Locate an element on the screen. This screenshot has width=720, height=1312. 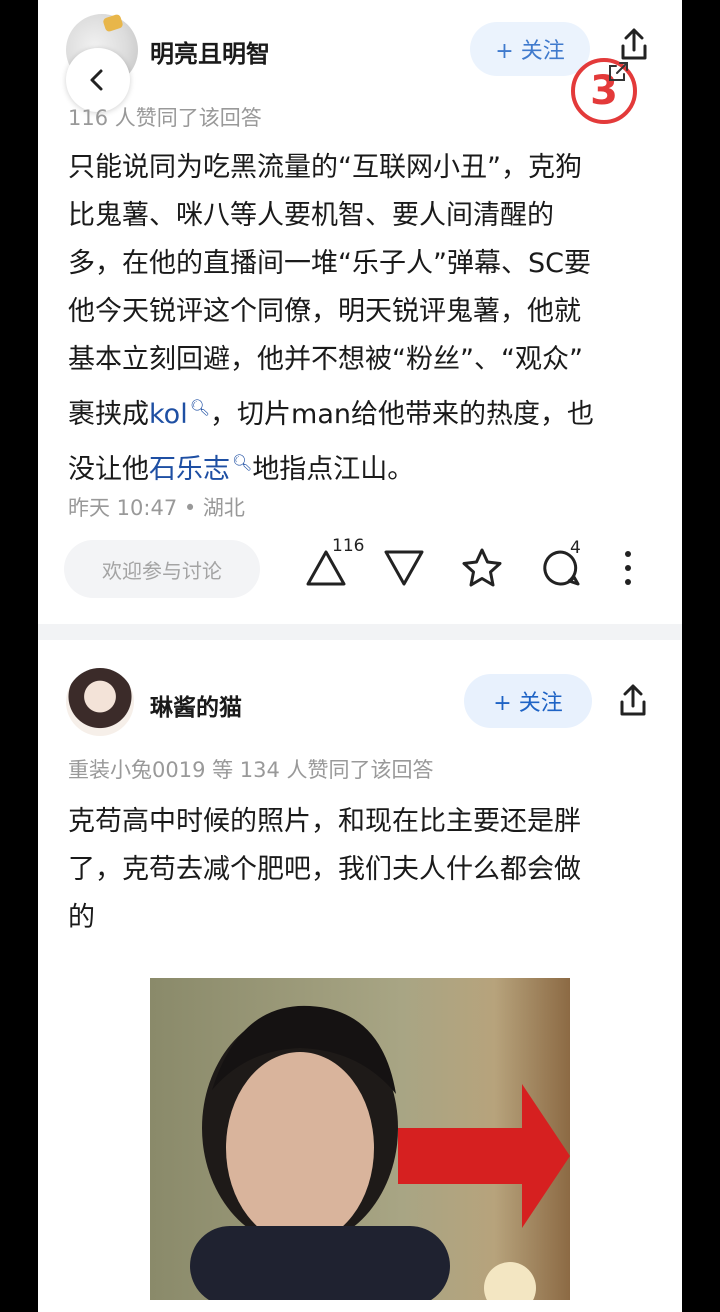
star-icon is located at coordinates (482, 568).